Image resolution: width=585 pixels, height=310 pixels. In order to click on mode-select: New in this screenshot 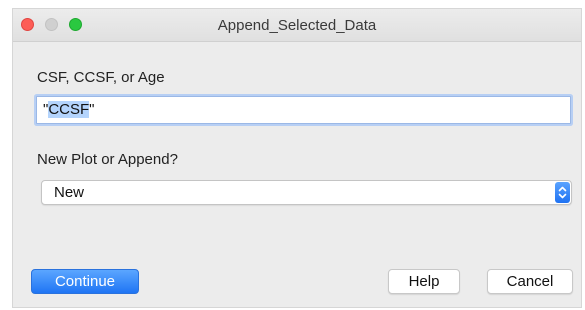, I will do `click(306, 192)`.